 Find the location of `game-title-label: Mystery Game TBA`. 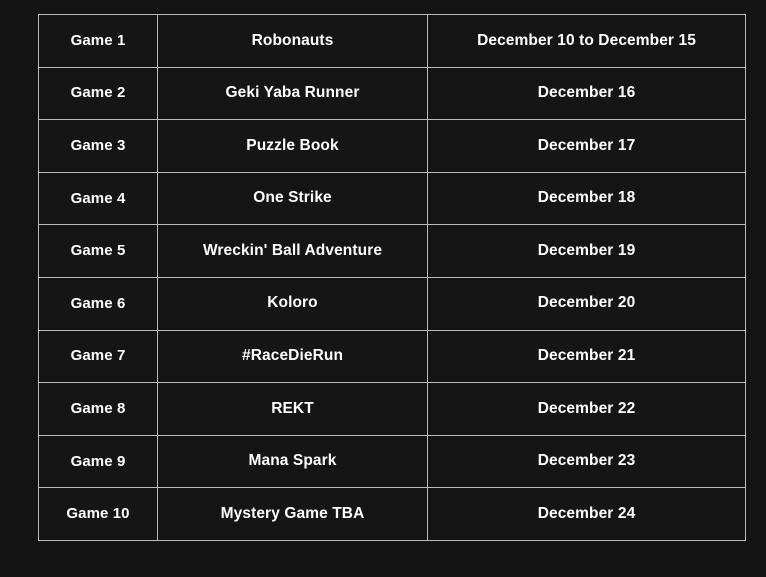

game-title-label: Mystery Game TBA is located at coordinates (292, 514).